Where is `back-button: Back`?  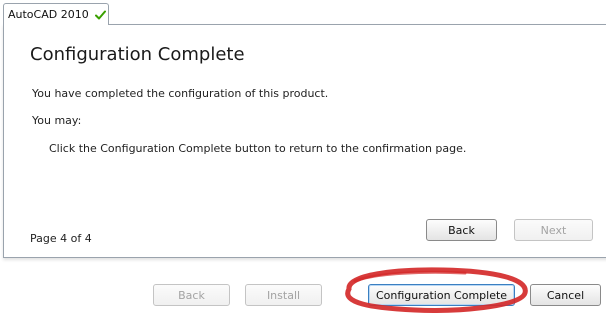 back-button: Back is located at coordinates (191, 295).